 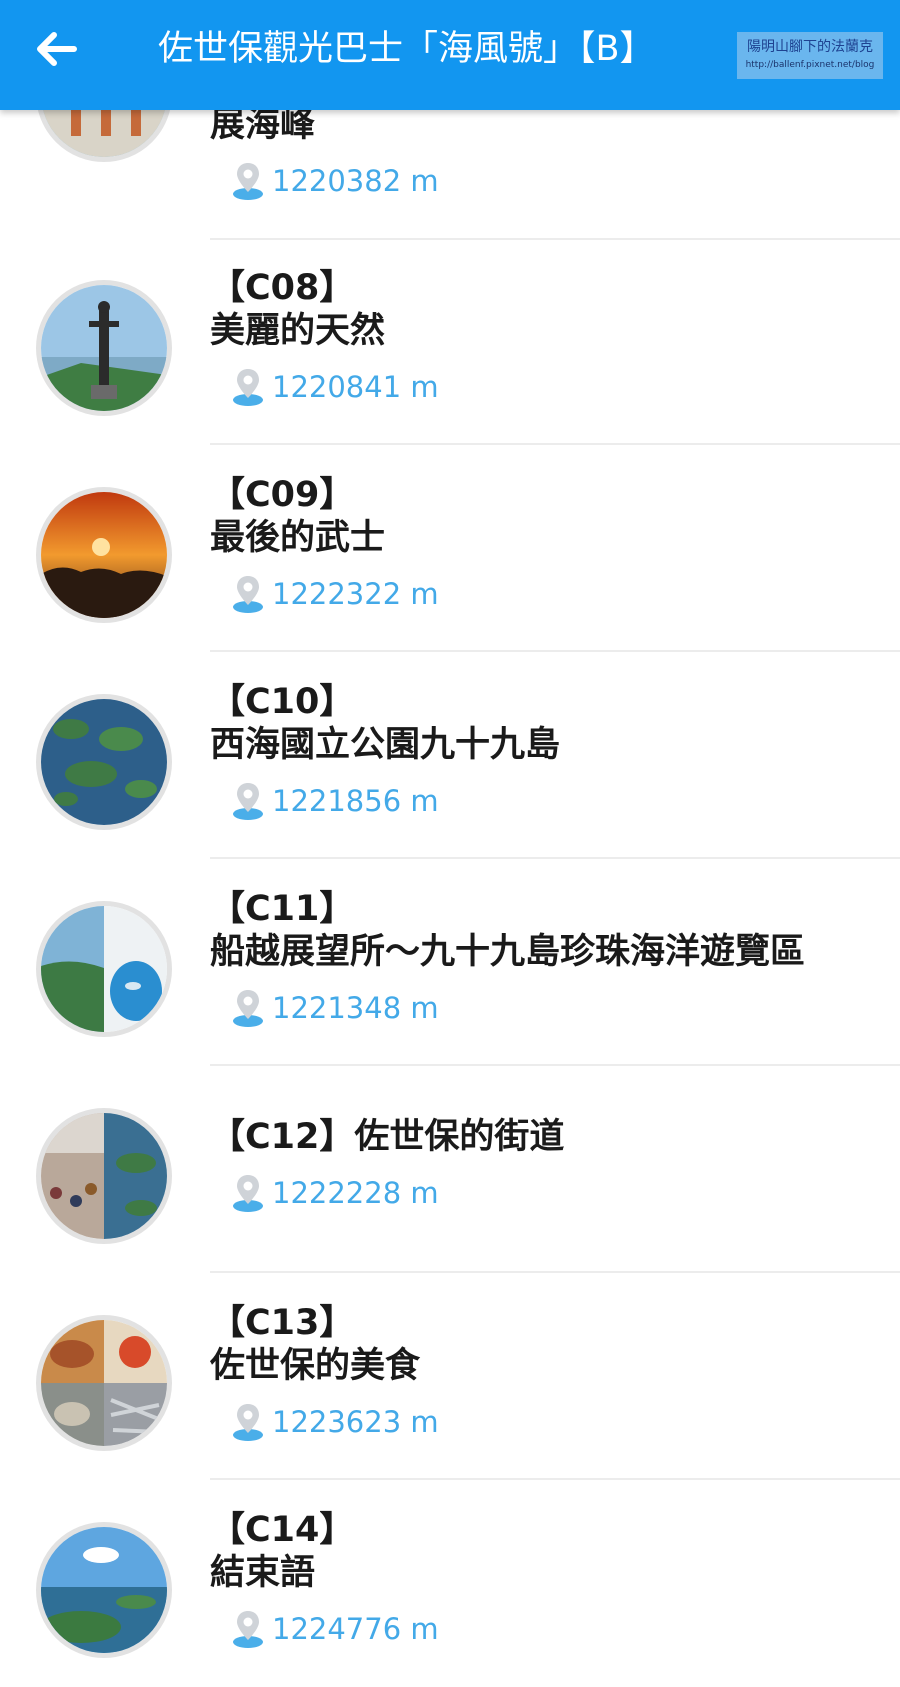 What do you see at coordinates (810, 55) in the screenshot?
I see `watermark: 陽明山腳下的法蘭克 http://ballenf.pixnet.net/blog` at bounding box center [810, 55].